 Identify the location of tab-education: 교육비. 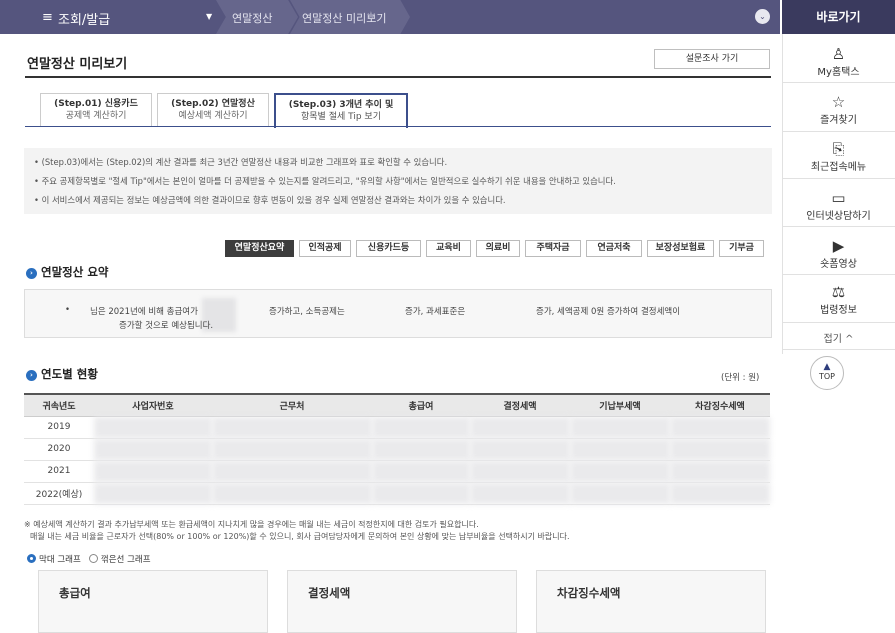
(448, 248).